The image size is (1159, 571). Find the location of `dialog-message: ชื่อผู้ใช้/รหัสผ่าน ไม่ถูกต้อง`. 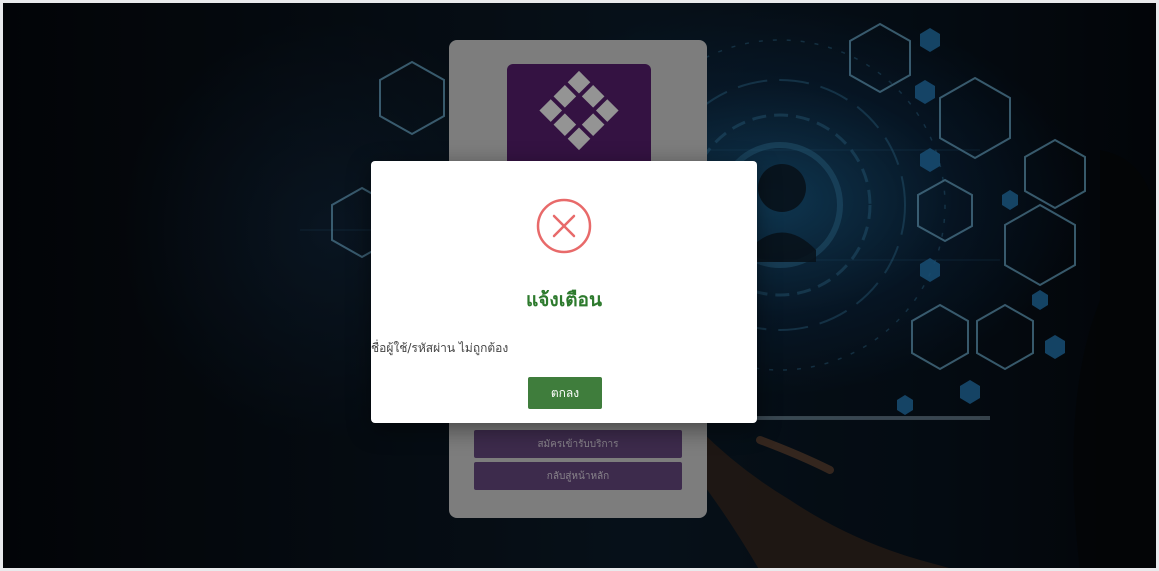

dialog-message: ชื่อผู้ใช้/รหัสผ่าน ไม่ถูกต้อง is located at coordinates (440, 348).